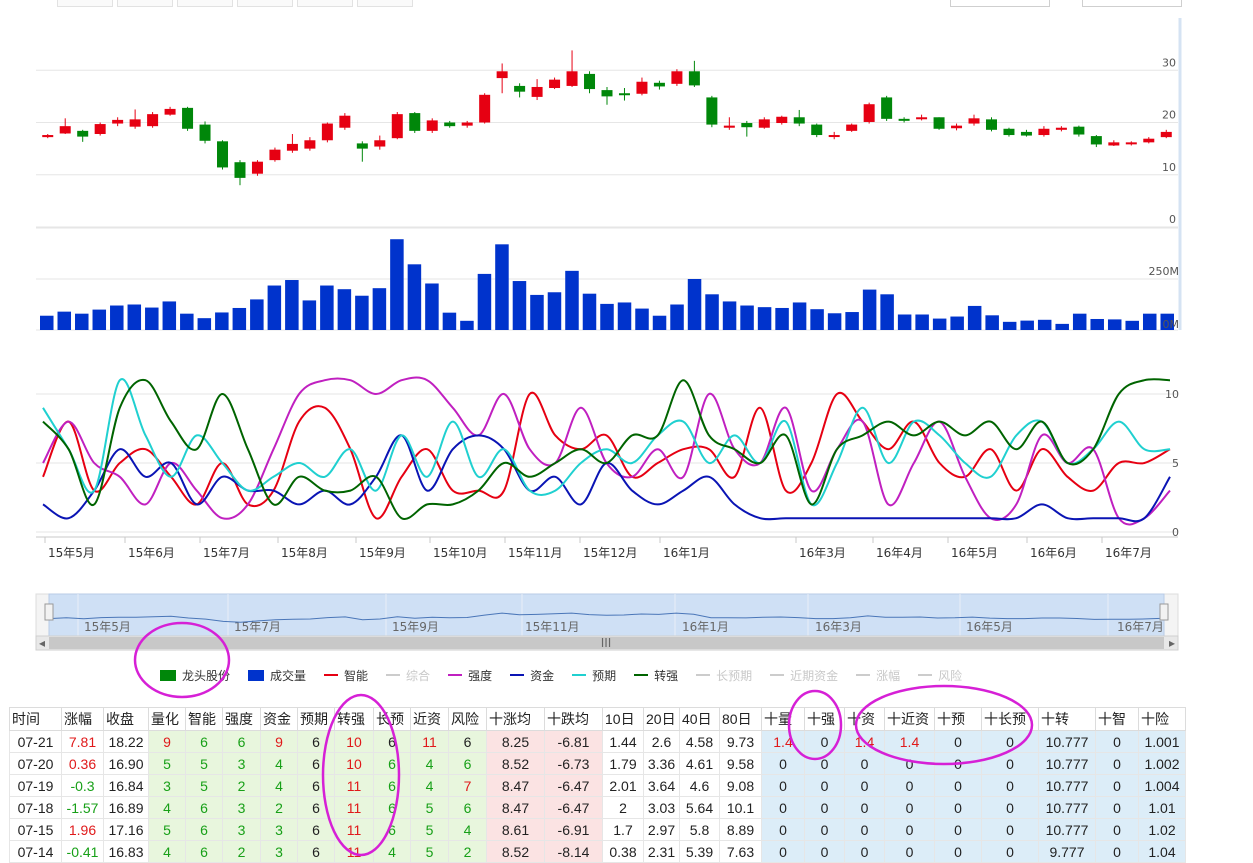 The image size is (1253, 863). I want to click on table-cell: 7.81, so click(82, 741).